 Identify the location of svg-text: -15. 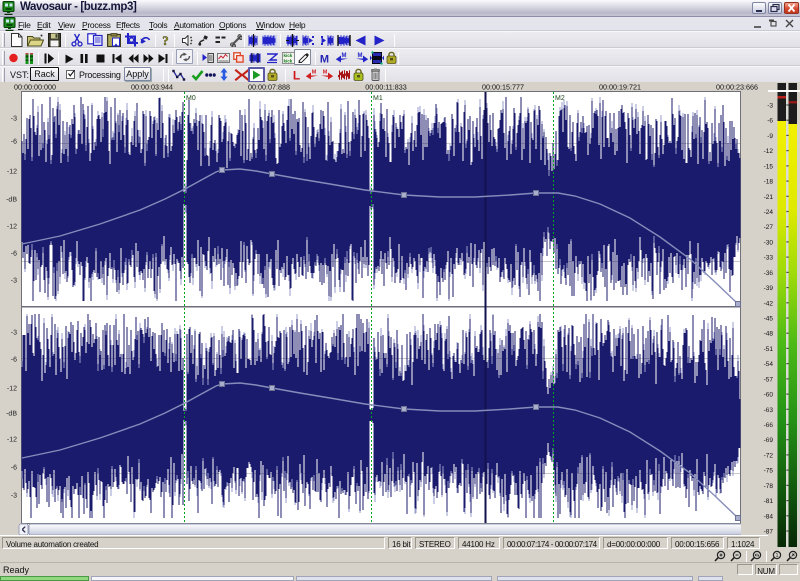
(769, 166).